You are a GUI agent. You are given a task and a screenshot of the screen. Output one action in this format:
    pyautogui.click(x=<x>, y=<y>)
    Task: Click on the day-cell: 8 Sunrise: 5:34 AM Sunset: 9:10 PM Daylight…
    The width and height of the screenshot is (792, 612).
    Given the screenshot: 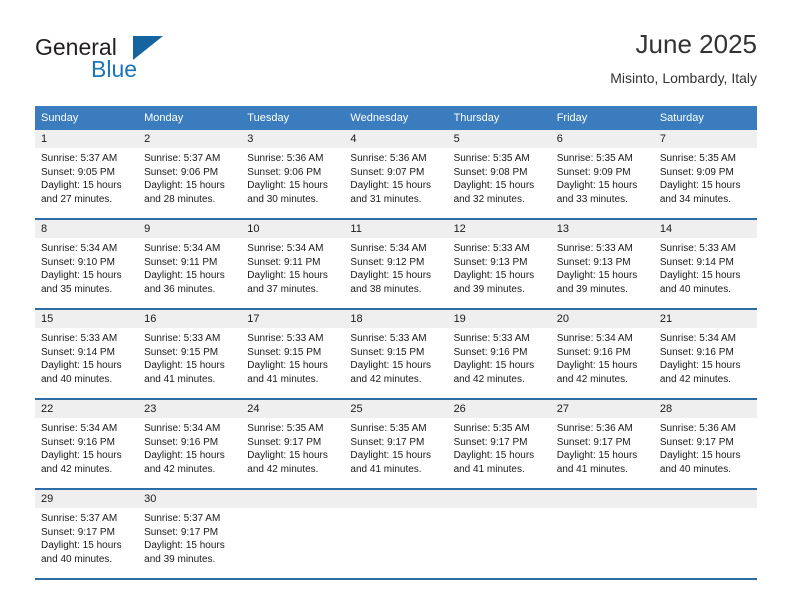 What is the action you would take?
    pyautogui.click(x=87, y=264)
    